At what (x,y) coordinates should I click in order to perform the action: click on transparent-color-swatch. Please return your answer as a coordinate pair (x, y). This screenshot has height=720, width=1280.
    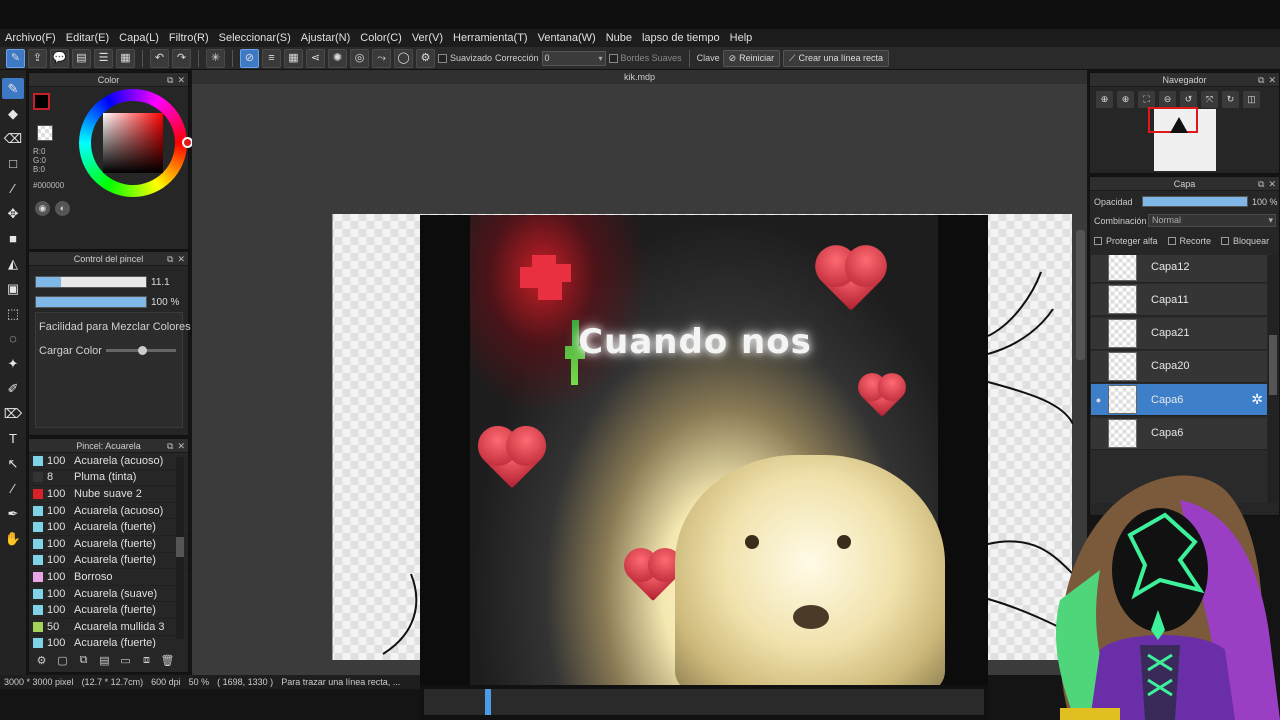
    Looking at the image, I should click on (45, 133).